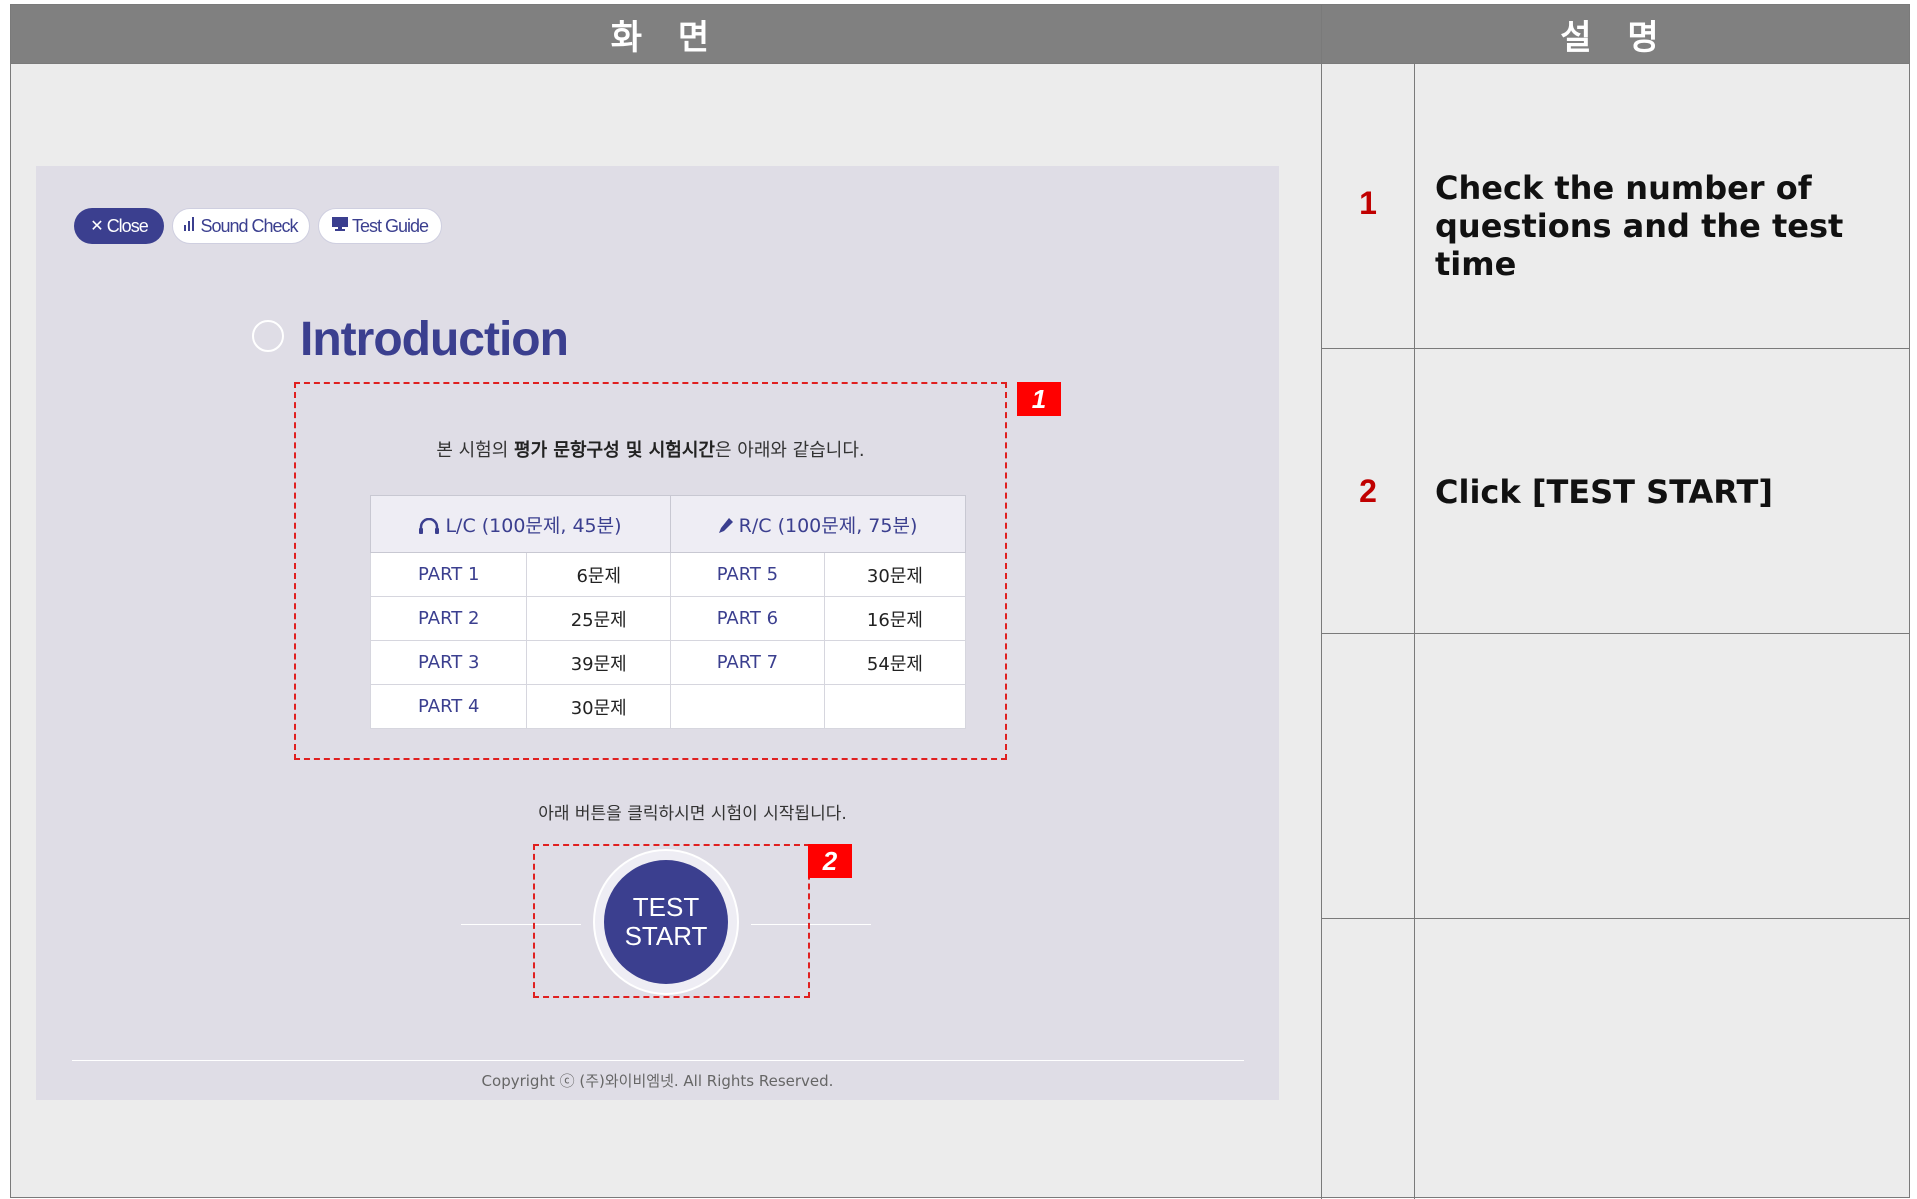 The height and width of the screenshot is (1199, 1917). I want to click on header-divider, so click(960, 63).